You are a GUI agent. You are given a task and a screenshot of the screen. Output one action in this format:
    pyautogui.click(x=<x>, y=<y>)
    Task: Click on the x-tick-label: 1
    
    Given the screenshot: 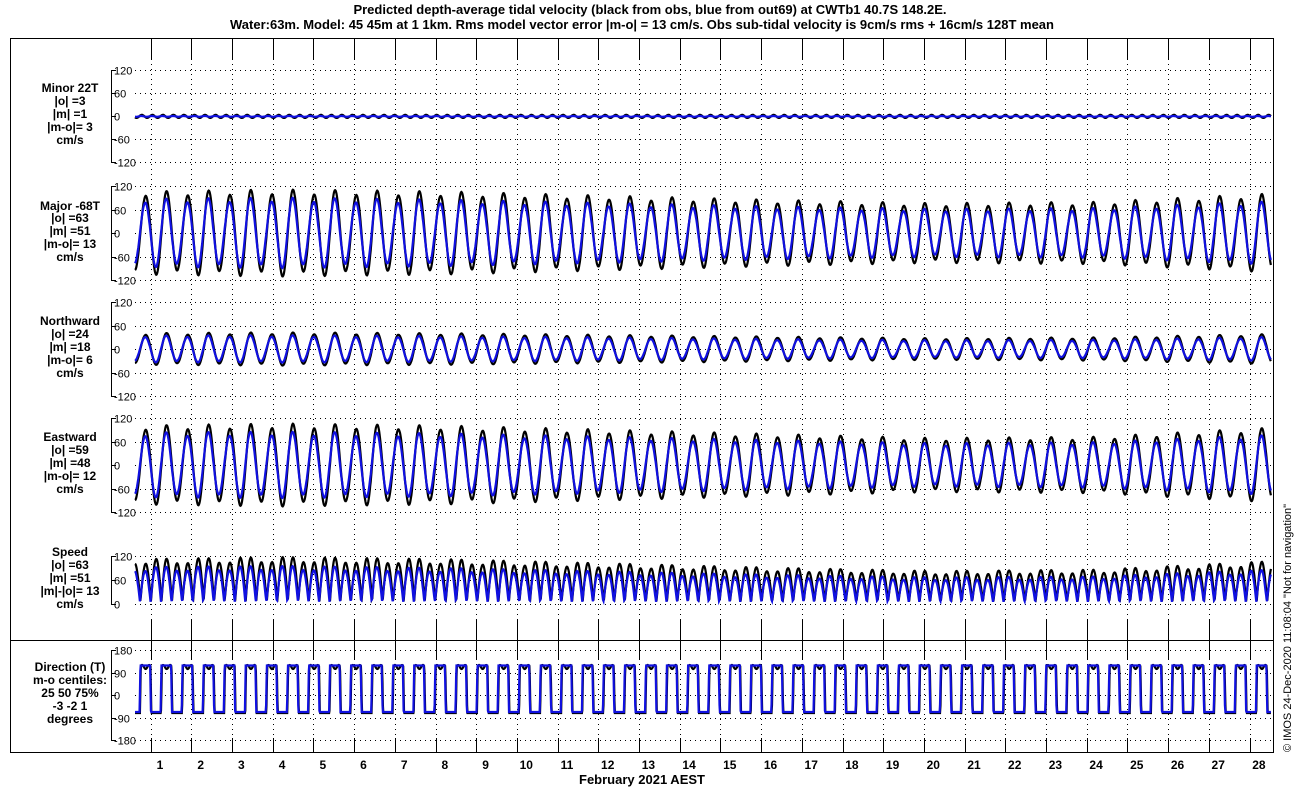 What is the action you would take?
    pyautogui.click(x=160, y=765)
    